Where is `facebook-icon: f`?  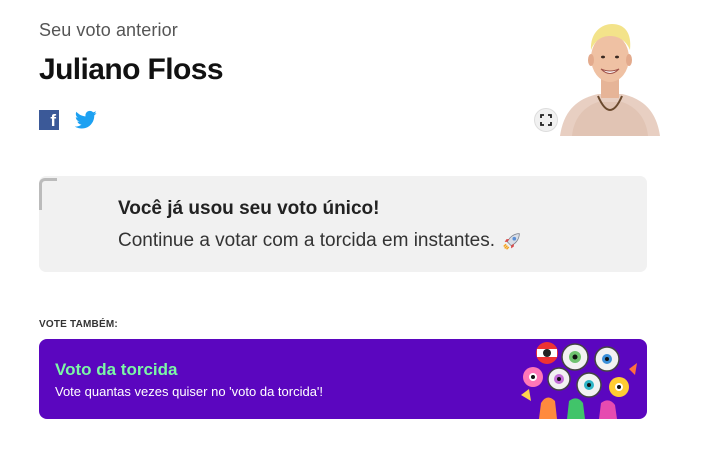 facebook-icon: f is located at coordinates (49, 120).